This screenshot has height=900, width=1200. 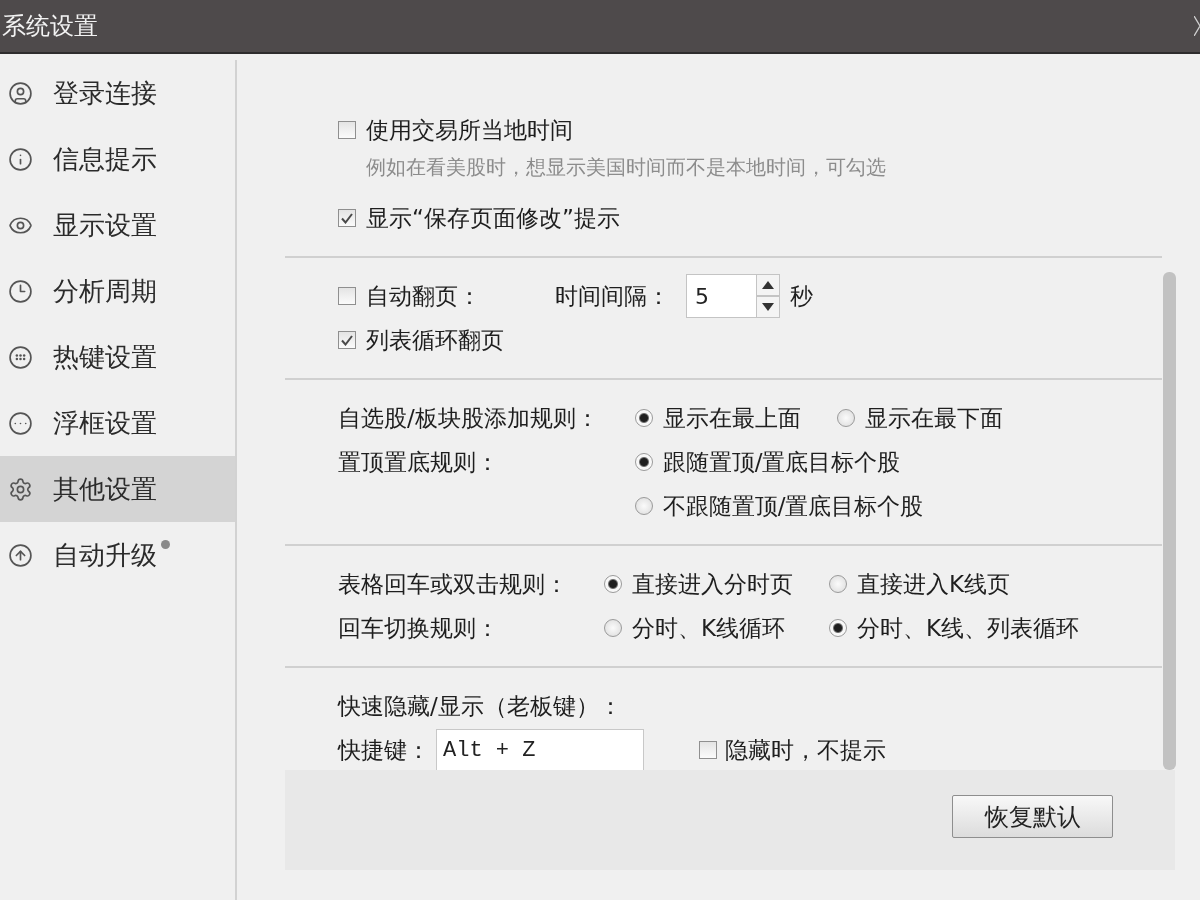 I want to click on arrow-up-icon, so click(x=20, y=555).